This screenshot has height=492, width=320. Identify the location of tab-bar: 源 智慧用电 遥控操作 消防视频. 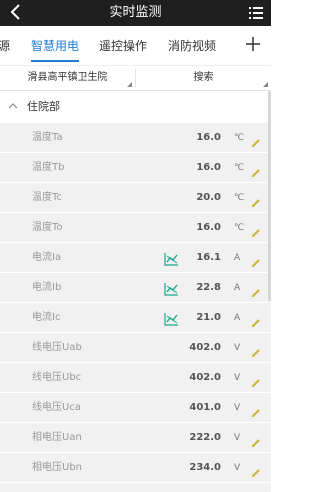
(135, 46).